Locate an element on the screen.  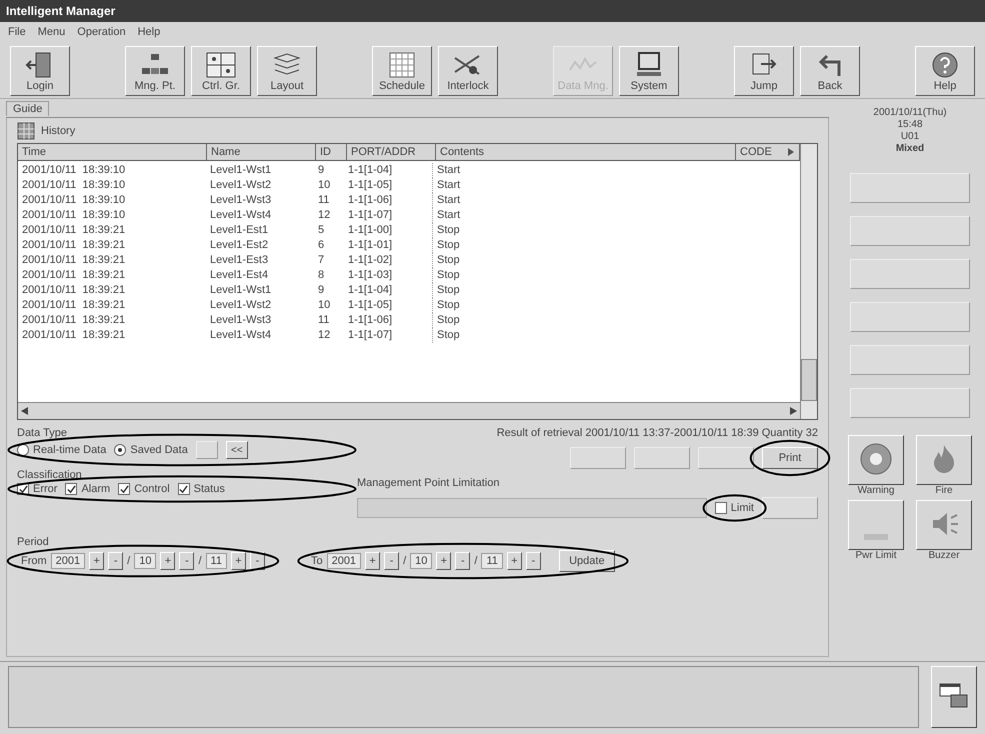
toolbar-button: Schedule is located at coordinates (402, 71).